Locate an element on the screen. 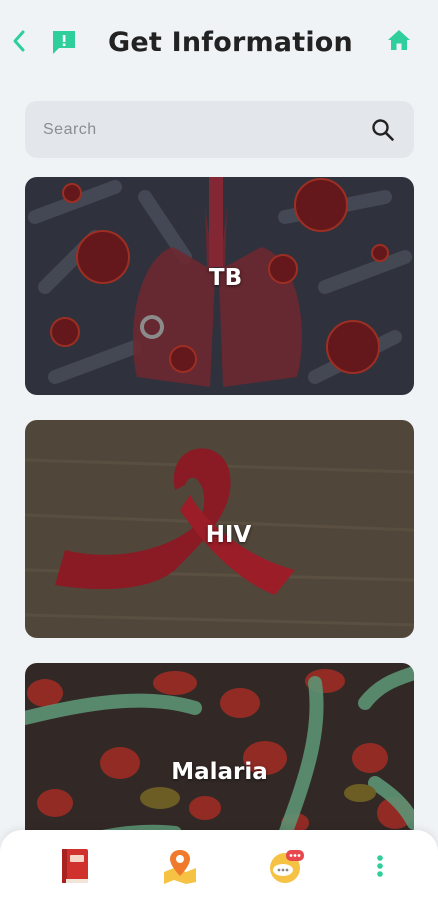  home-icon is located at coordinates (399, 40).